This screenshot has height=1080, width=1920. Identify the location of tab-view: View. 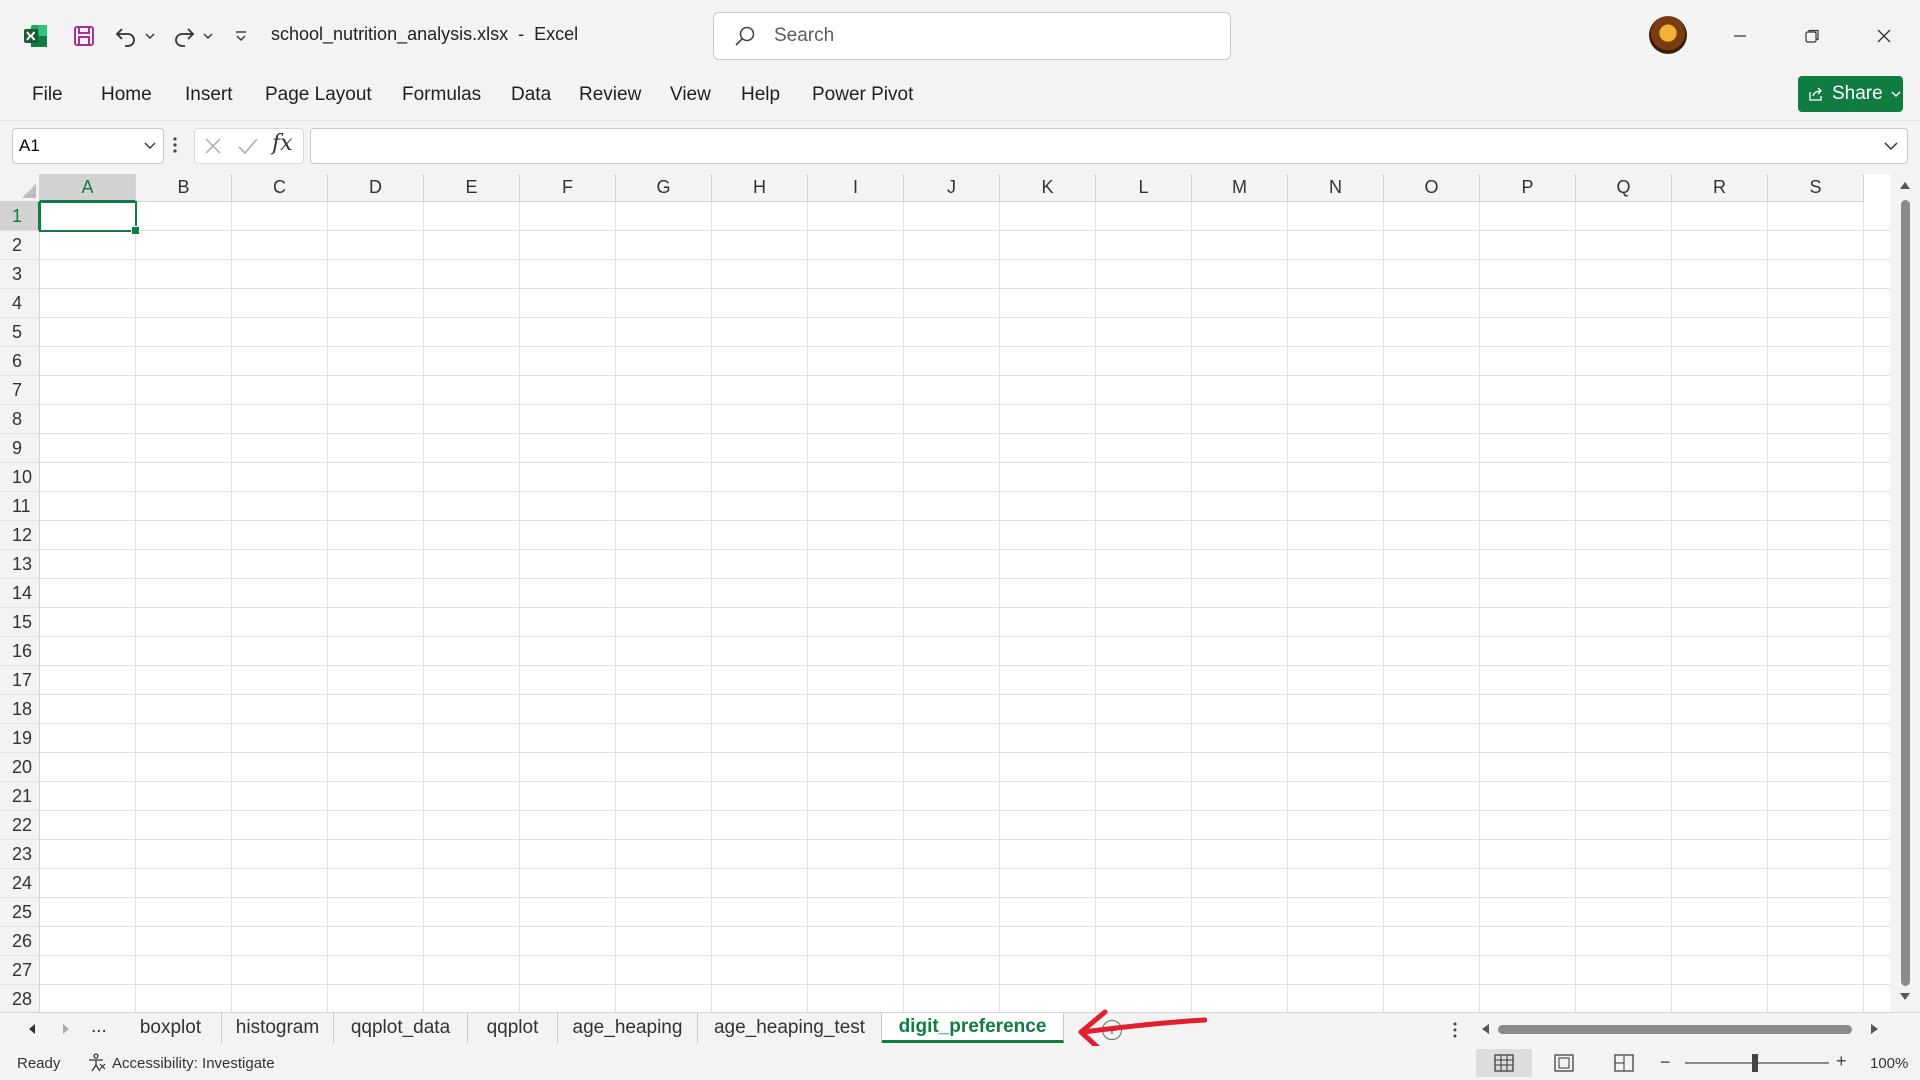
(690, 95).